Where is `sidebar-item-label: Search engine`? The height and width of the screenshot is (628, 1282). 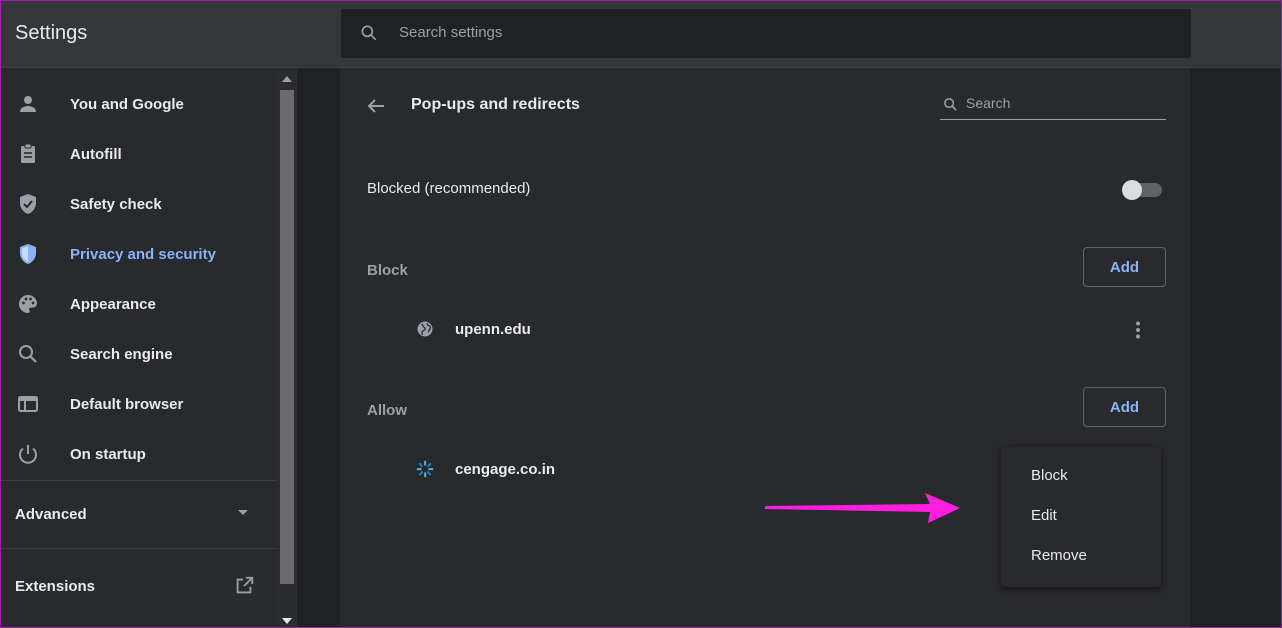 sidebar-item-label: Search engine is located at coordinates (121, 354).